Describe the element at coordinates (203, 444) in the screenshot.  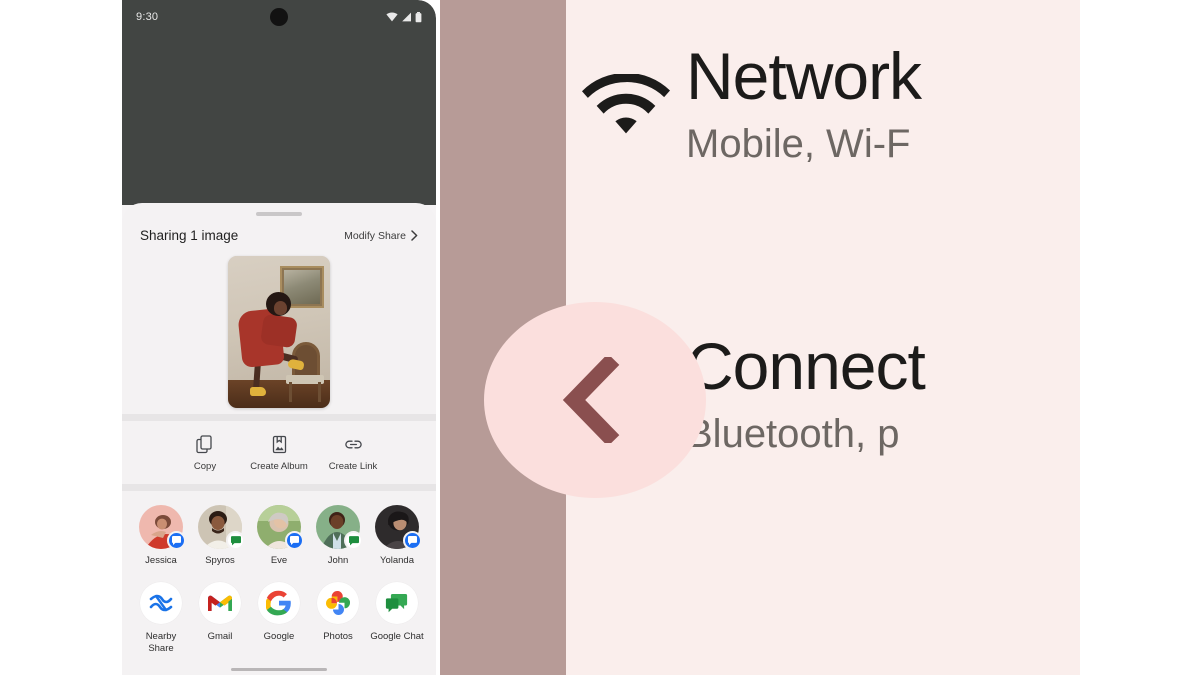
I see `copy-icon` at that location.